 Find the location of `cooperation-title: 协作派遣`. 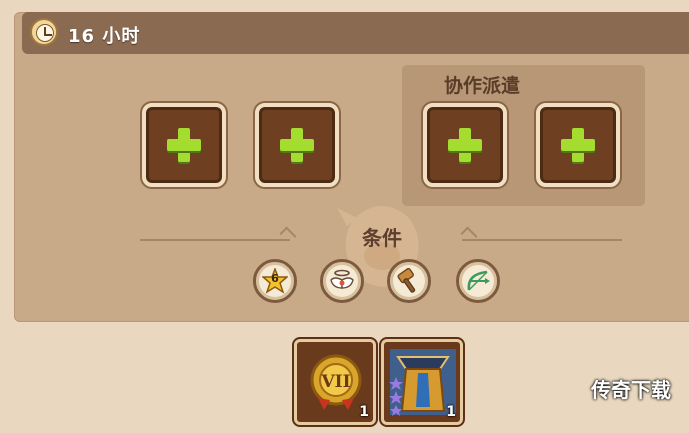

cooperation-title: 协作派遣 is located at coordinates (481, 86).